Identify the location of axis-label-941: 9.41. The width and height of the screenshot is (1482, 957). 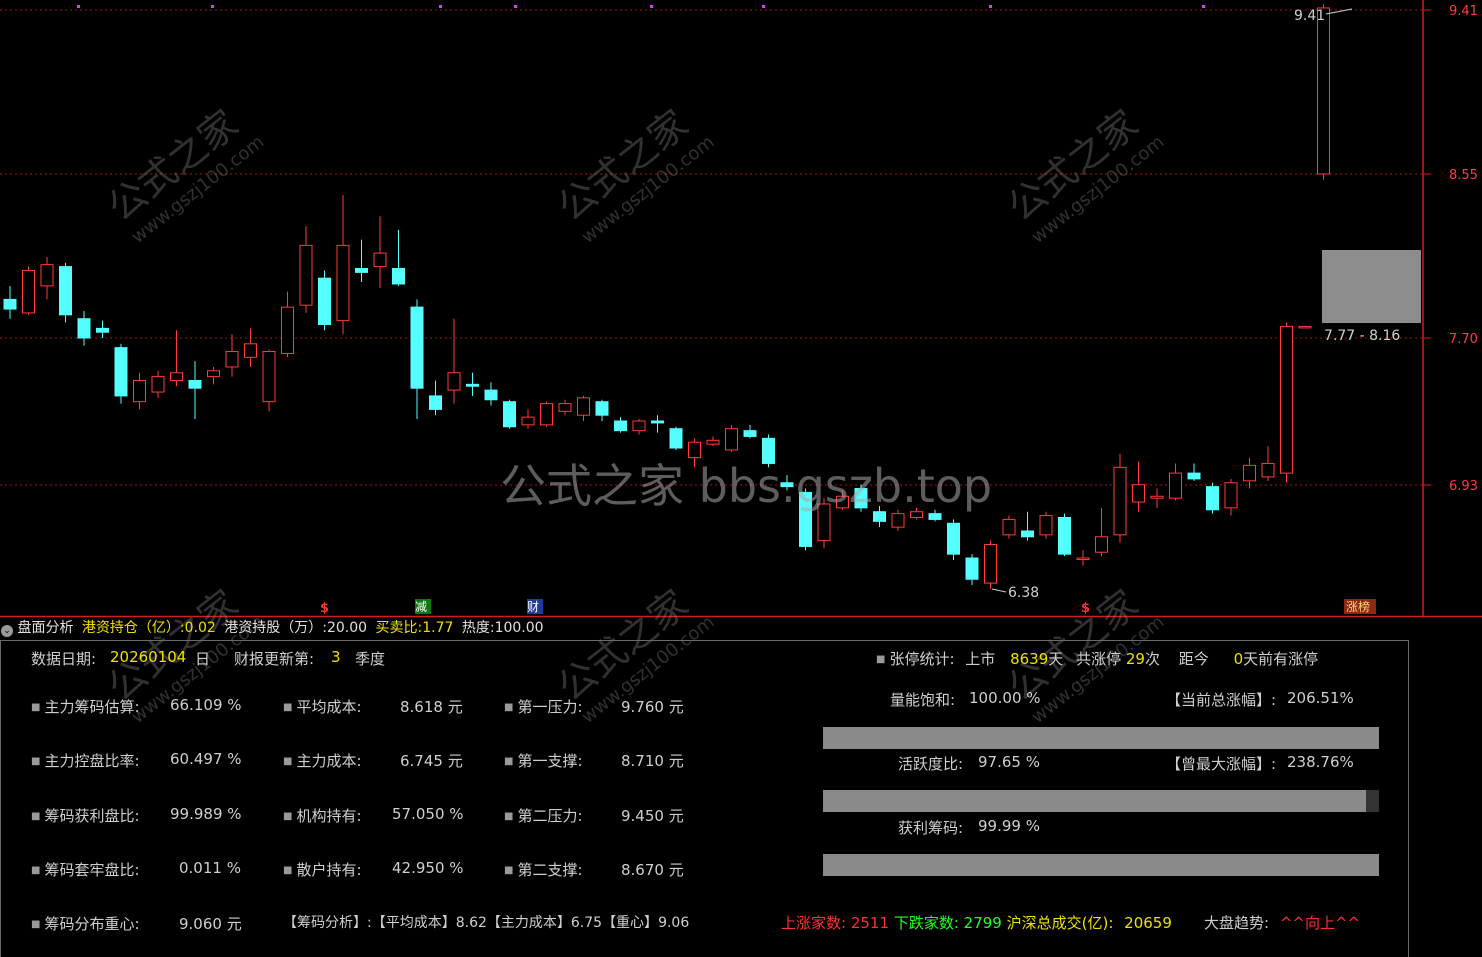
(1463, 11).